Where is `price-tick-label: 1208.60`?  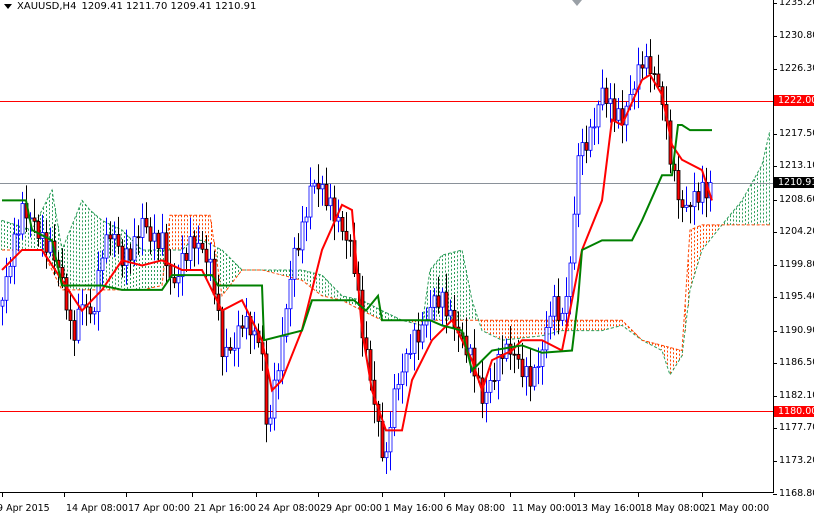 price-tick-label: 1208.60 is located at coordinates (796, 199).